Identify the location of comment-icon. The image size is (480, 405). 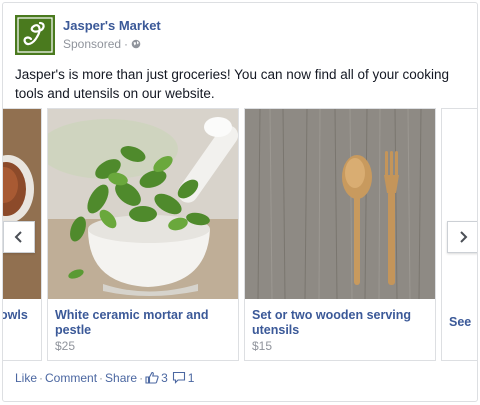
(179, 377).